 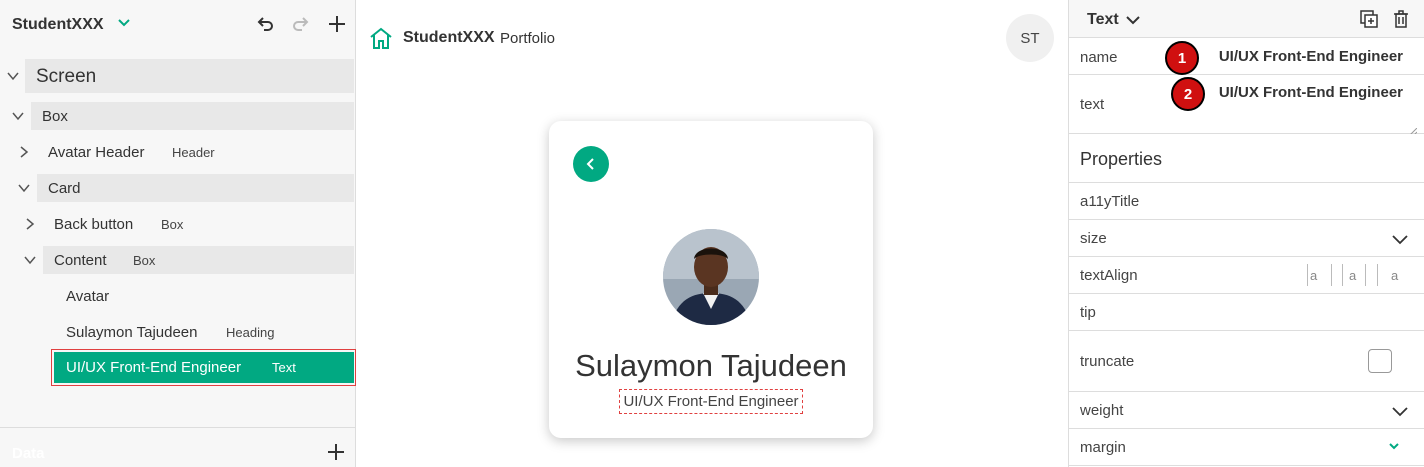 I want to click on tree-item-heading: Sulaymon Tajudeen Heading, so click(x=178, y=334).